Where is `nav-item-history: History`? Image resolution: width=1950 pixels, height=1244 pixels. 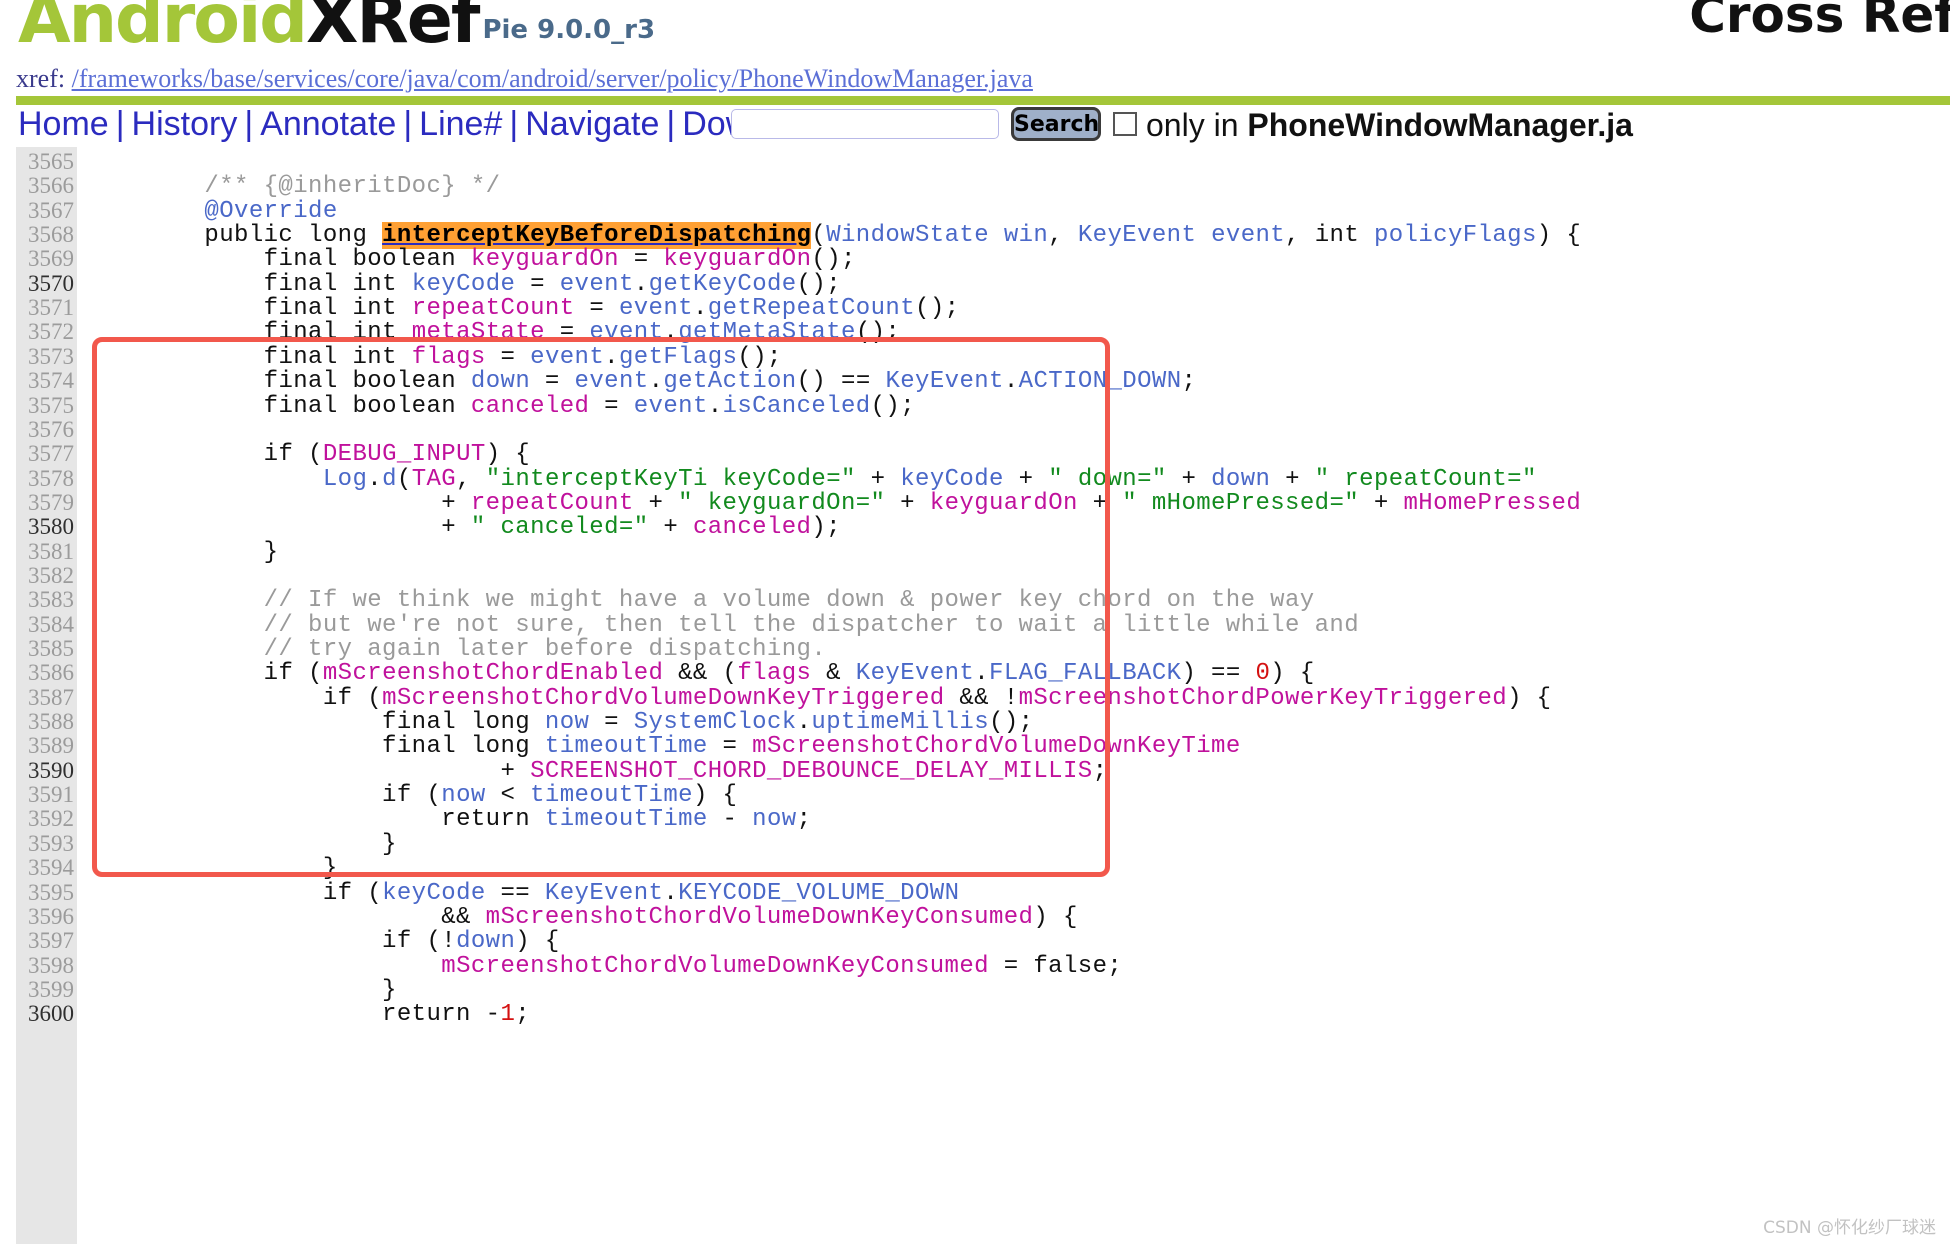
nav-item-history: History is located at coordinates (185, 124).